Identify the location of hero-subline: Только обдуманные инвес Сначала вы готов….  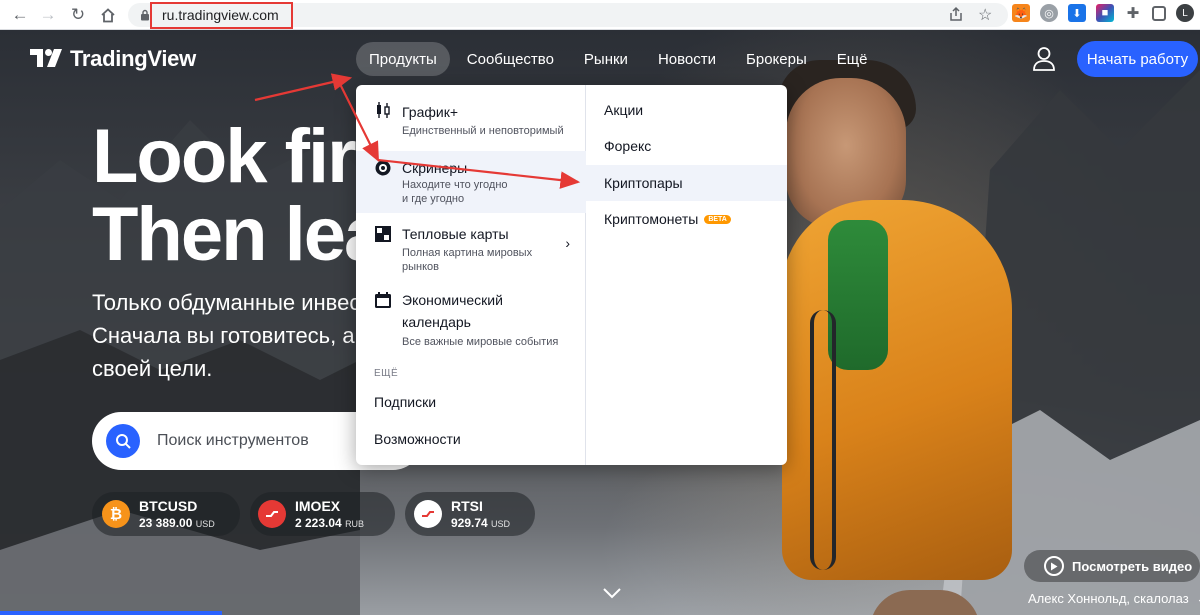
(226, 335).